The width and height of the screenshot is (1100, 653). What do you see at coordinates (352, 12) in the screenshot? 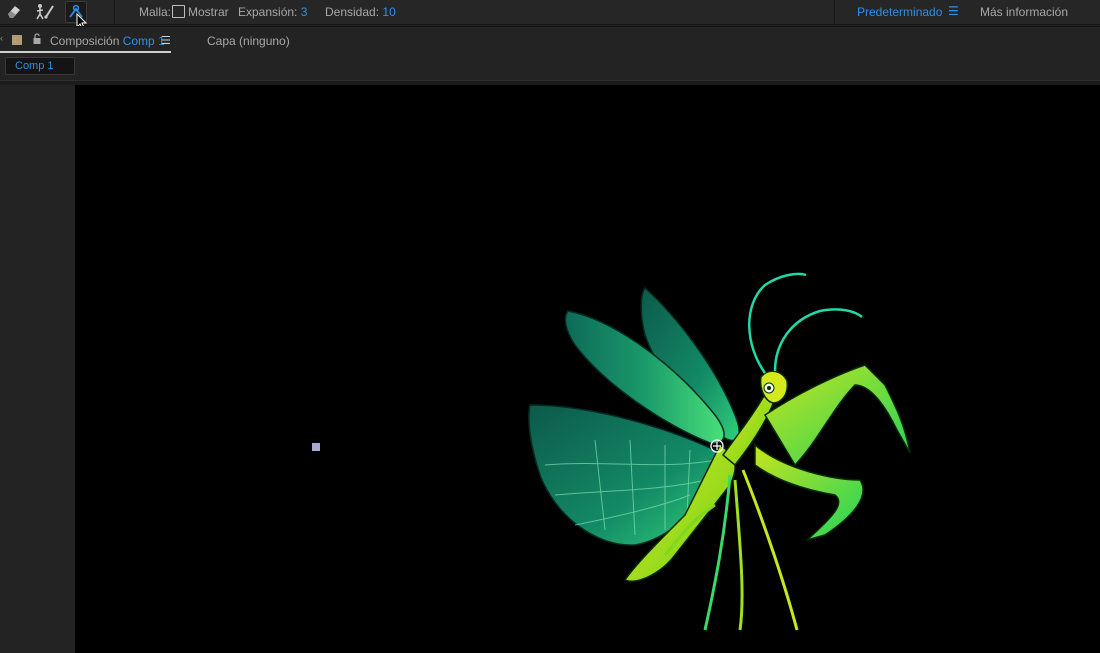
I see `density-label: Densidad:` at bounding box center [352, 12].